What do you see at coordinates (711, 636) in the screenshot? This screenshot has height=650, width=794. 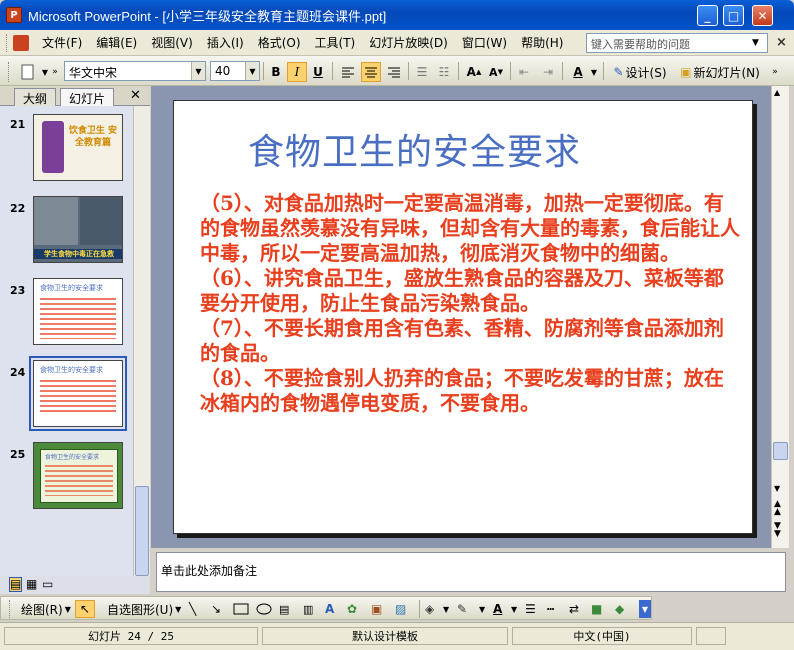 I see `status-empty-cell` at bounding box center [711, 636].